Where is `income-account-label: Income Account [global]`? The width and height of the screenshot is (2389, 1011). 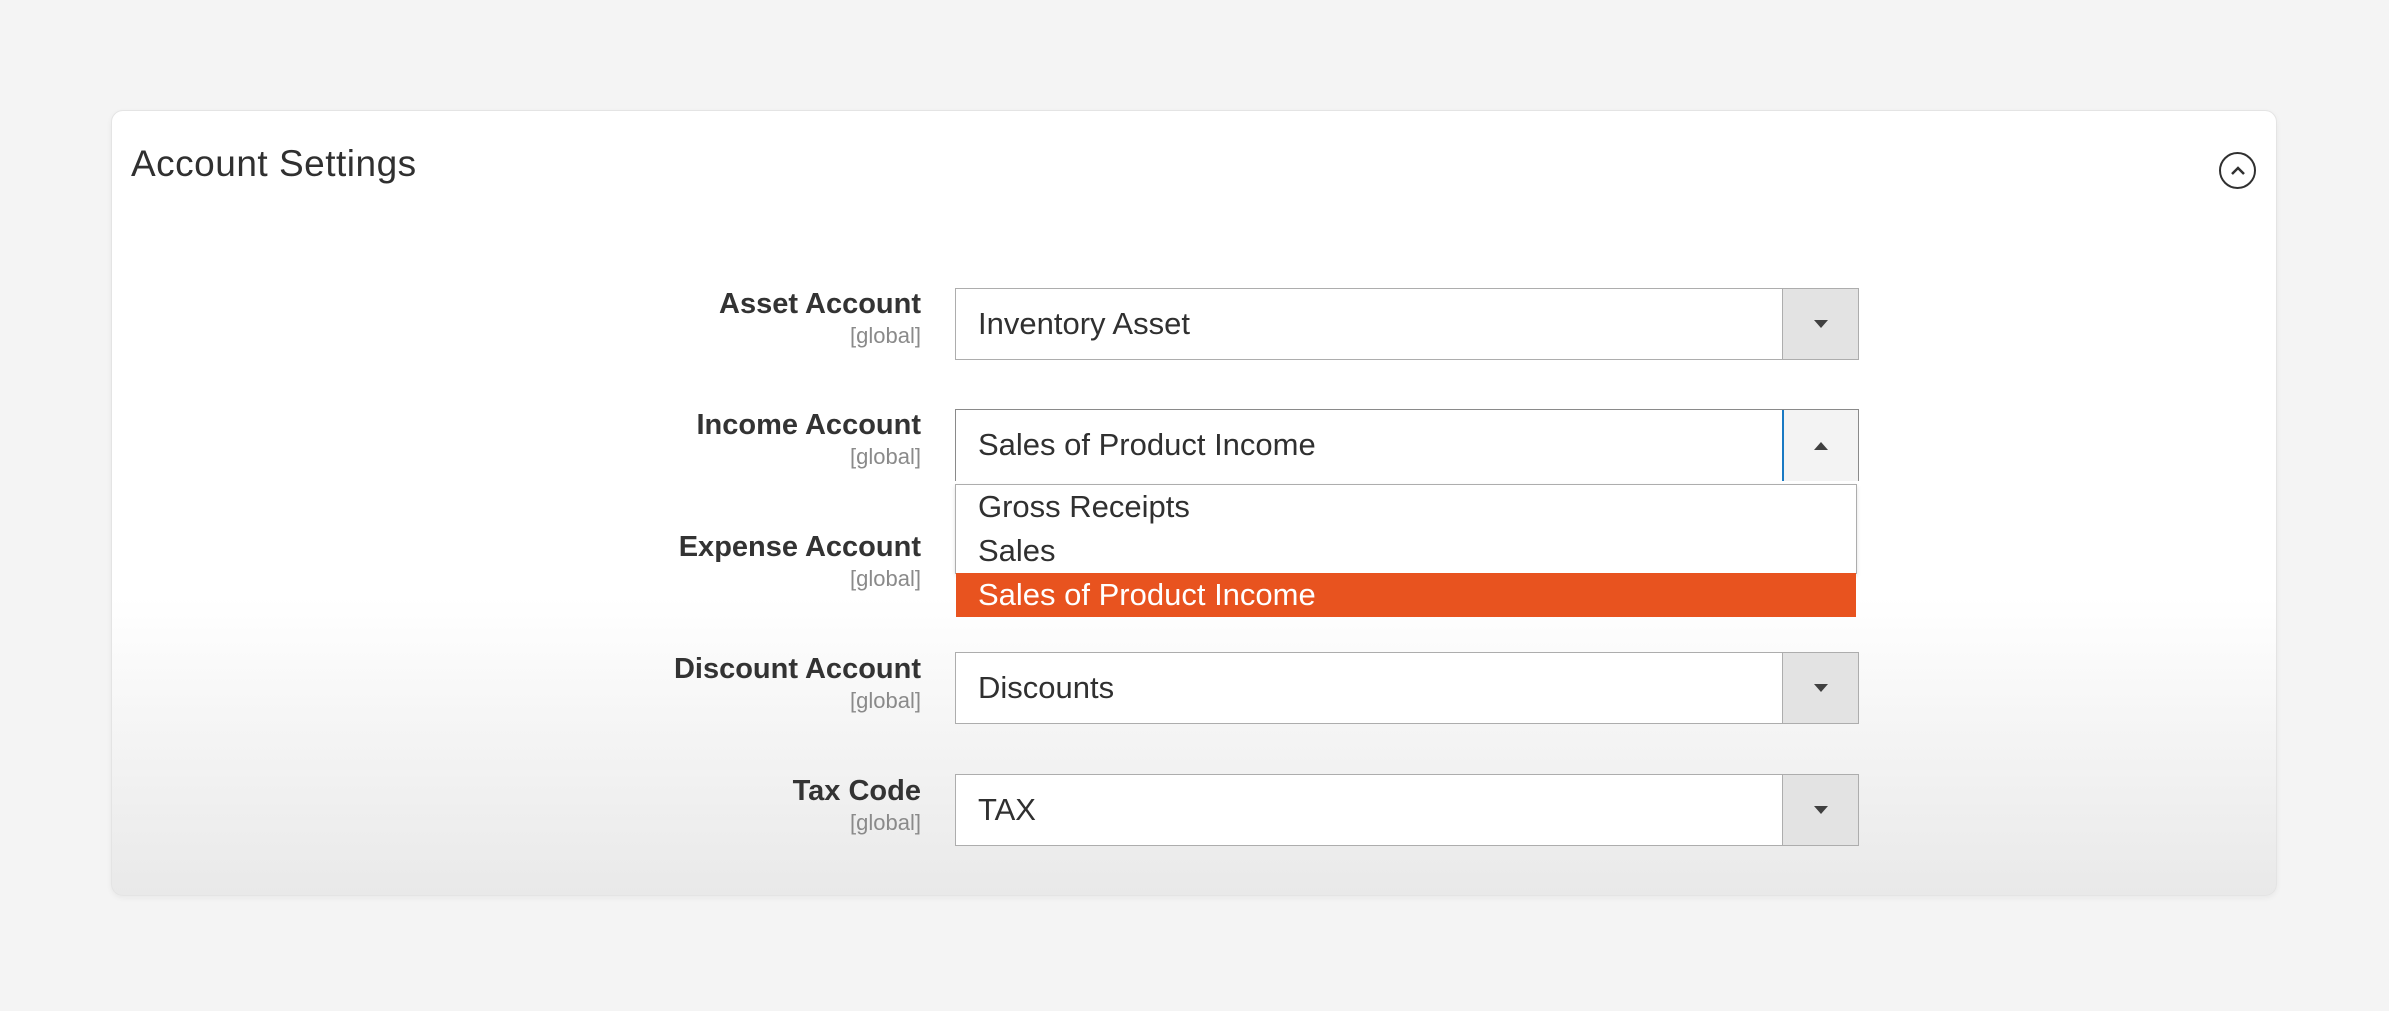
income-account-label: Income Account [global] is located at coordinates (516, 440).